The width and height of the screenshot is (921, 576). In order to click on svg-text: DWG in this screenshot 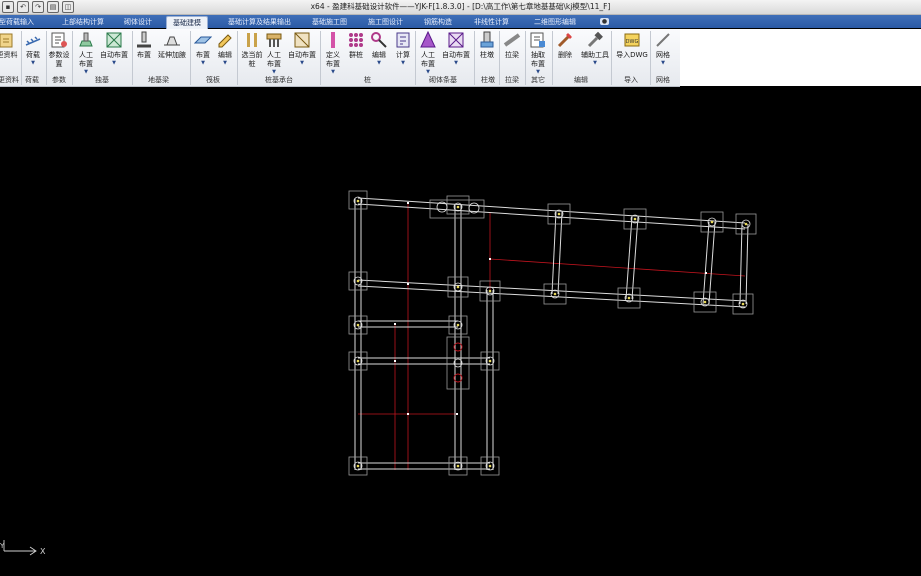, I will do `click(632, 42)`.